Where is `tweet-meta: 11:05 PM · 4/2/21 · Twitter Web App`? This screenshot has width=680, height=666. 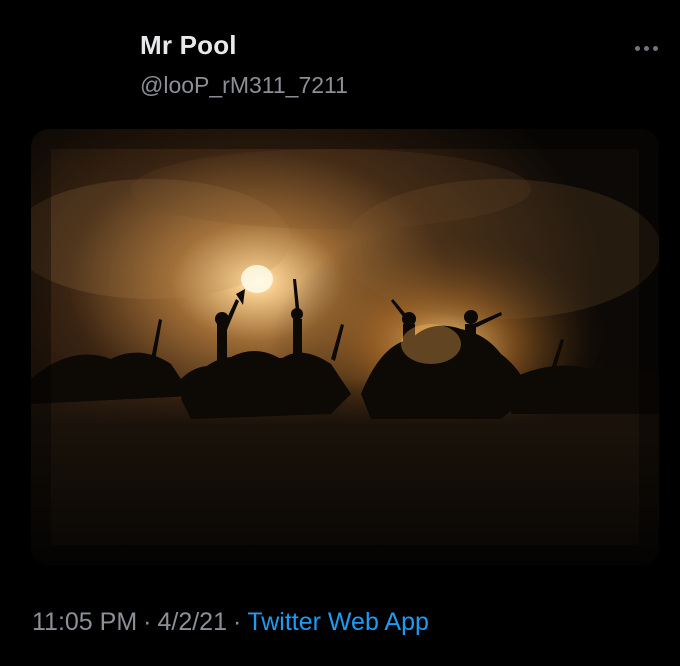 tweet-meta: 11:05 PM · 4/2/21 · Twitter Web App is located at coordinates (230, 622).